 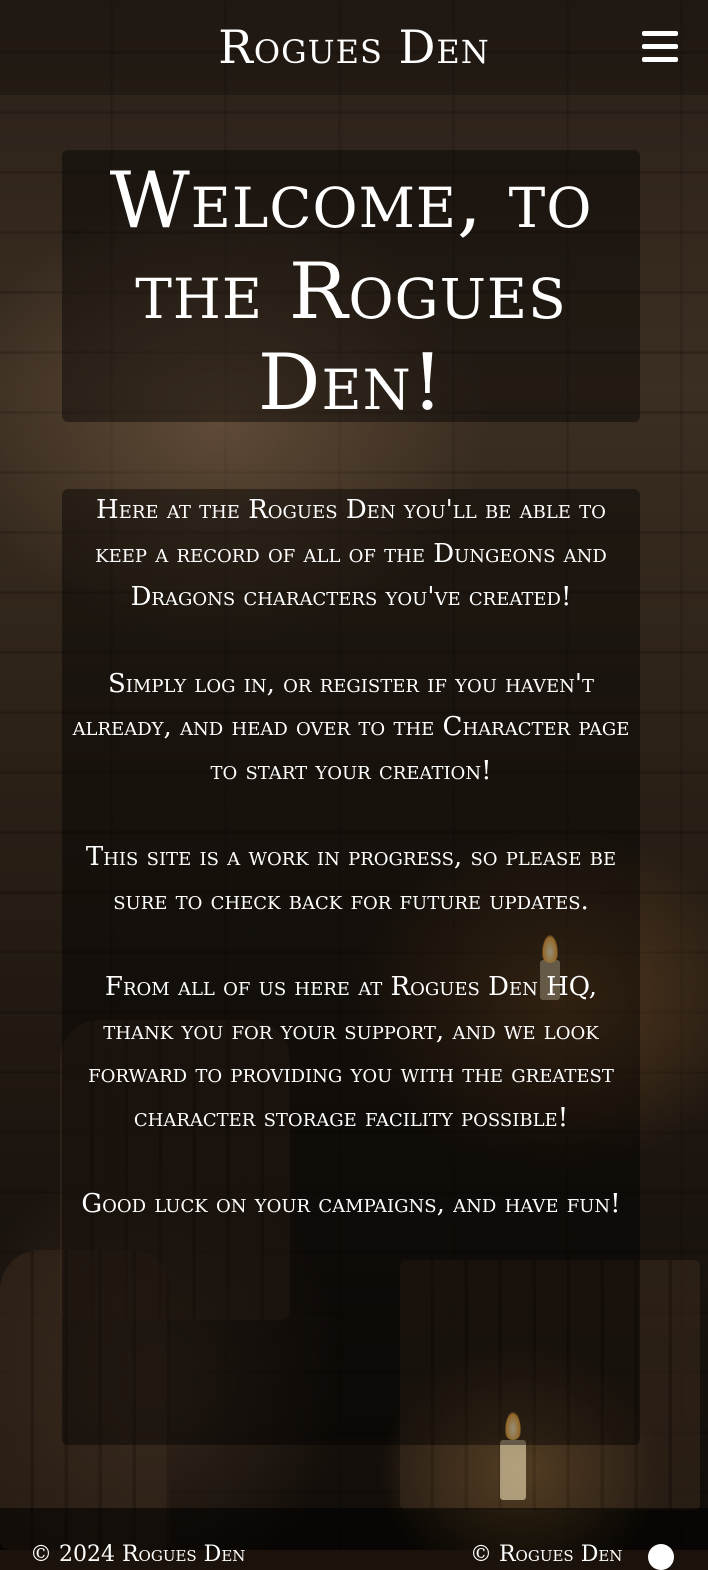 I want to click on page-title: Welcome, to the Rogues Den!, so click(x=351, y=292).